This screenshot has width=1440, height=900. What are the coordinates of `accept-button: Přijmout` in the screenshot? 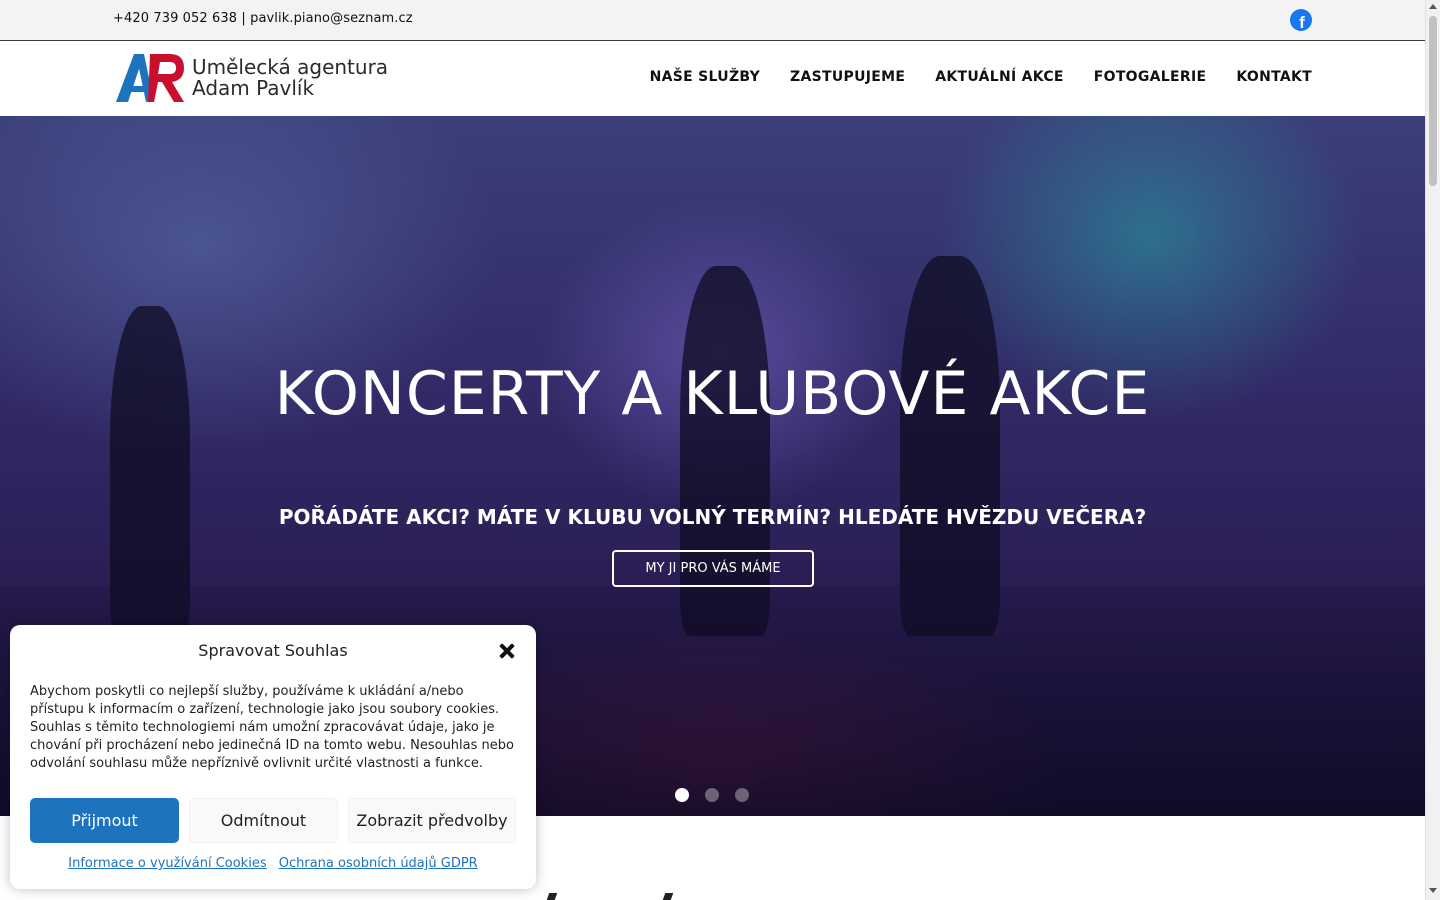 It's located at (104, 820).